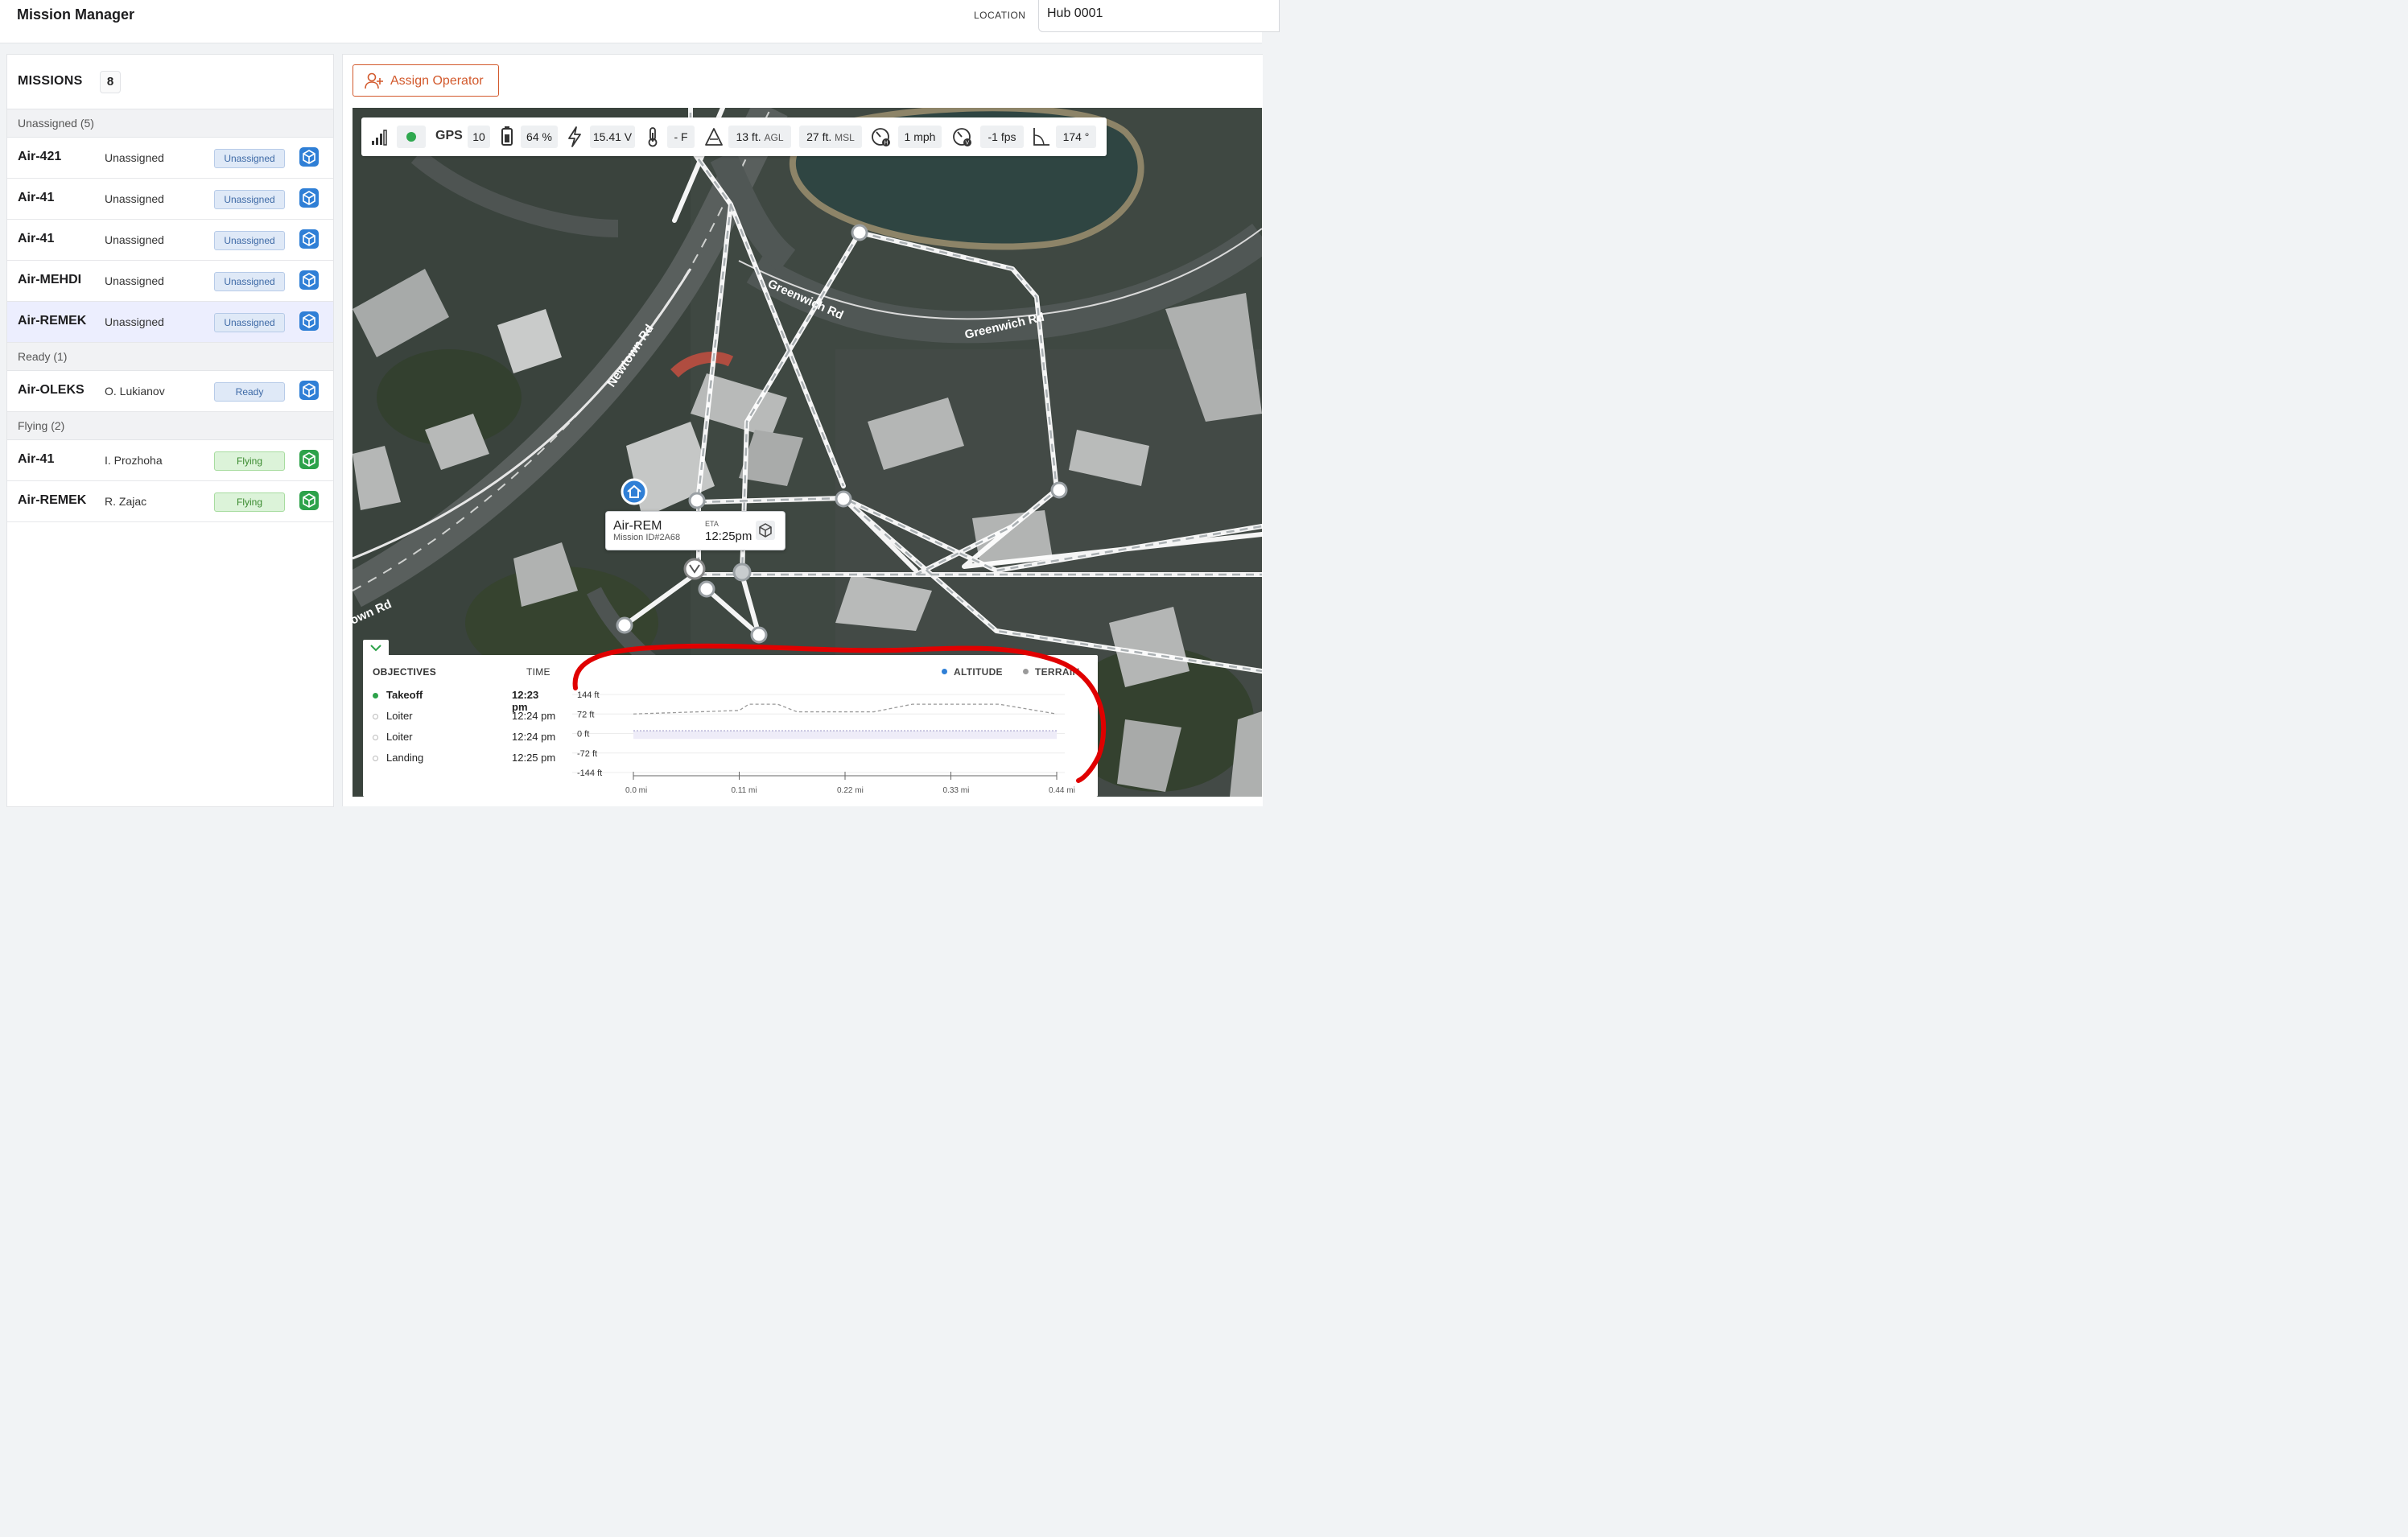 This screenshot has height=1537, width=2408. Describe the element at coordinates (170, 460) in the screenshot. I see `mission-row: Air-41 I. Prozhoha Flying` at that location.